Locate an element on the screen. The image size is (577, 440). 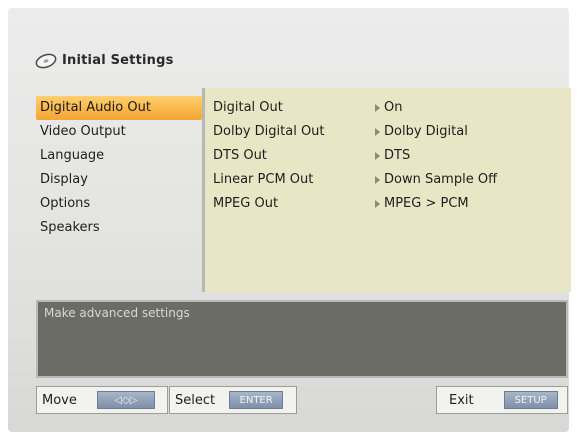
help-text: Make advanced settings is located at coordinates (117, 313).